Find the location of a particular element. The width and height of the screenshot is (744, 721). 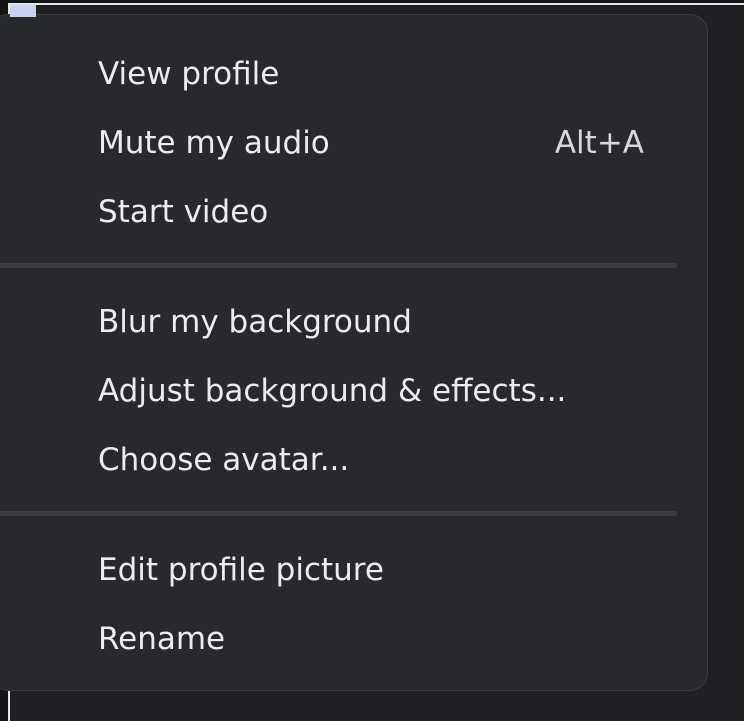

menu-item-rename: Rename is located at coordinates (354, 639).